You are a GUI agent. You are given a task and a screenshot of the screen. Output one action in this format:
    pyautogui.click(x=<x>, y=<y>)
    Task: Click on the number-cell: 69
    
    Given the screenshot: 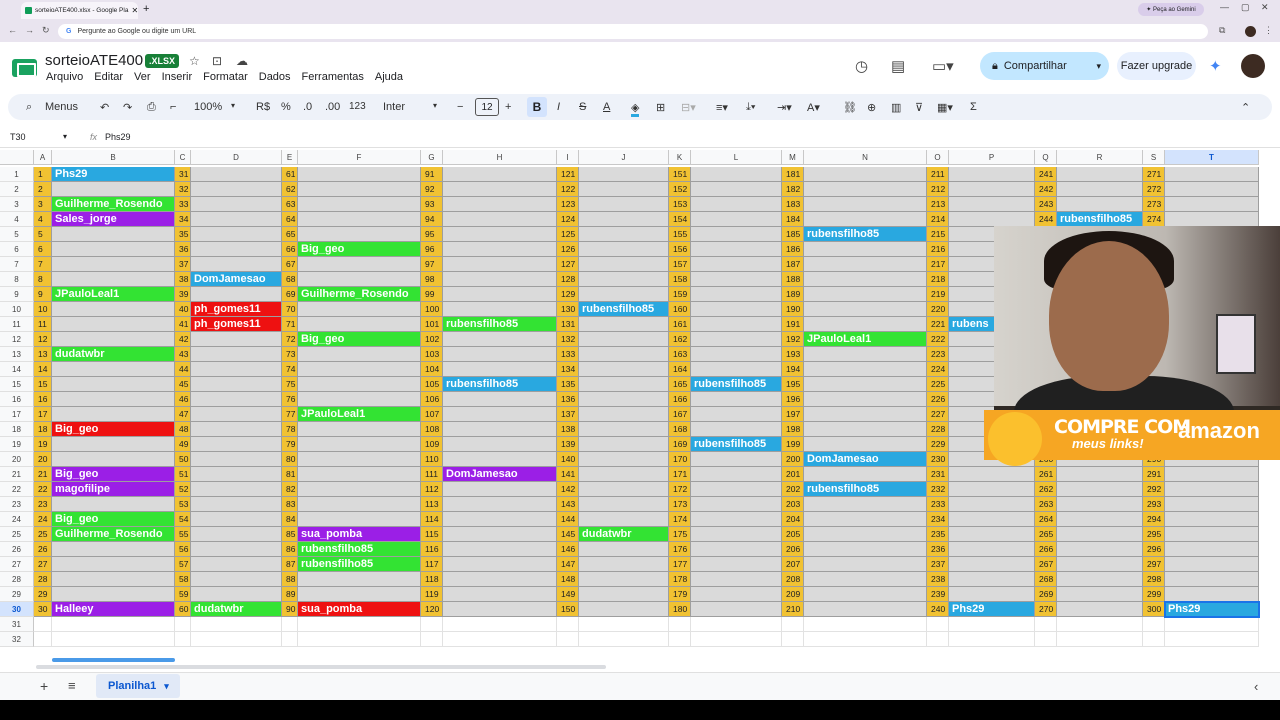 What is the action you would take?
    pyautogui.click(x=290, y=294)
    